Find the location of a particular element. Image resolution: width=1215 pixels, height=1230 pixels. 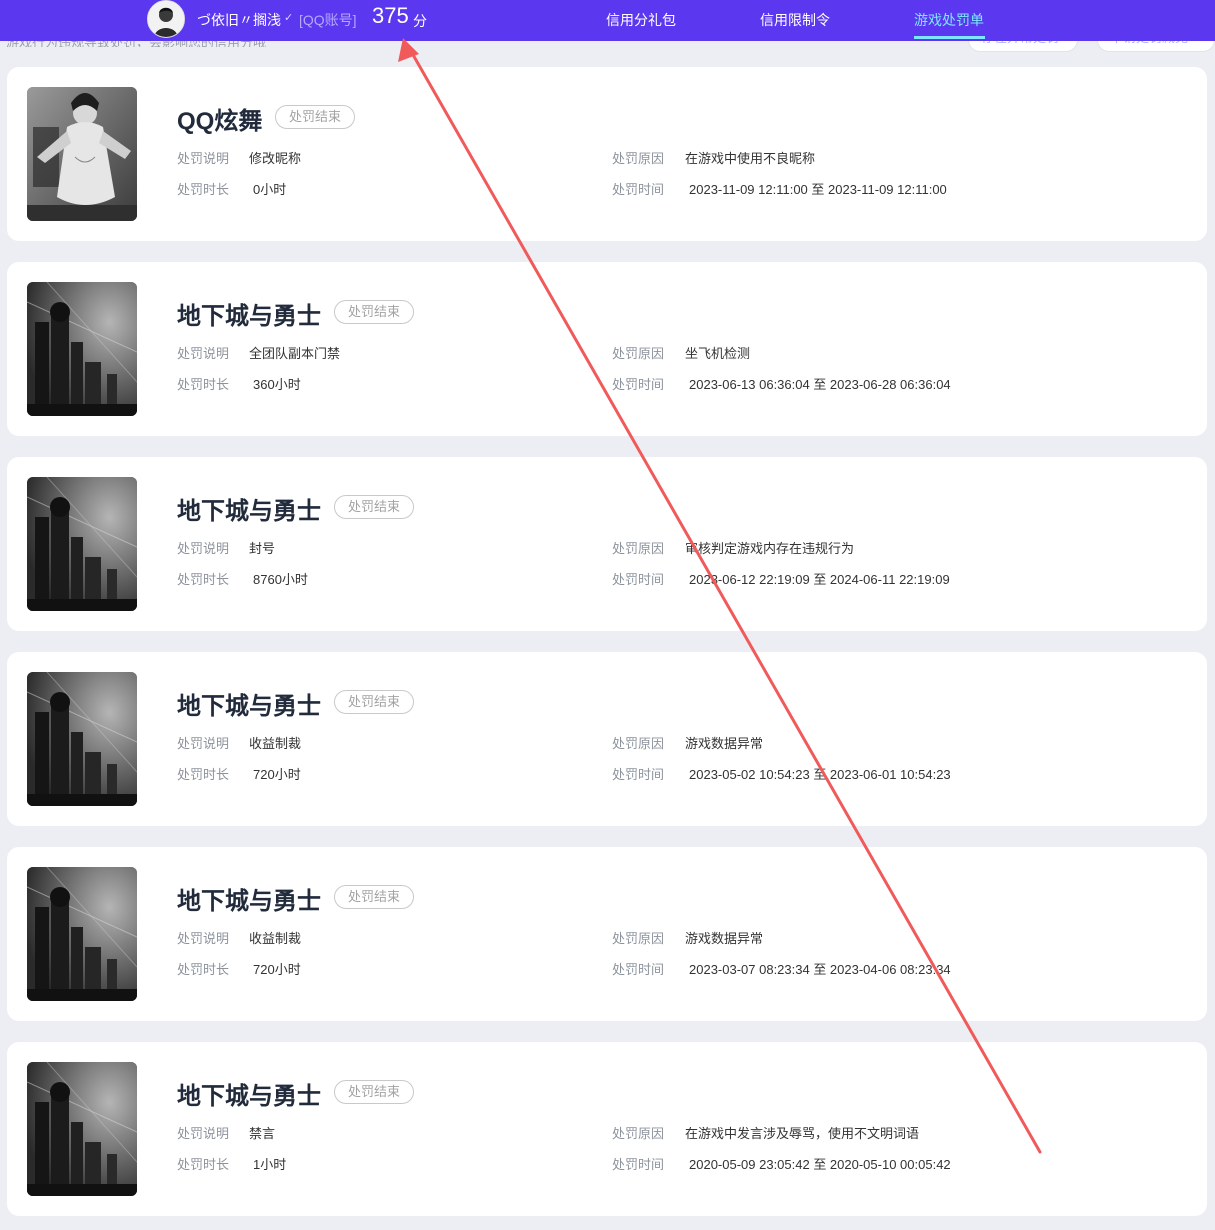

reason-value: 坐飞机检测 is located at coordinates (718, 353).